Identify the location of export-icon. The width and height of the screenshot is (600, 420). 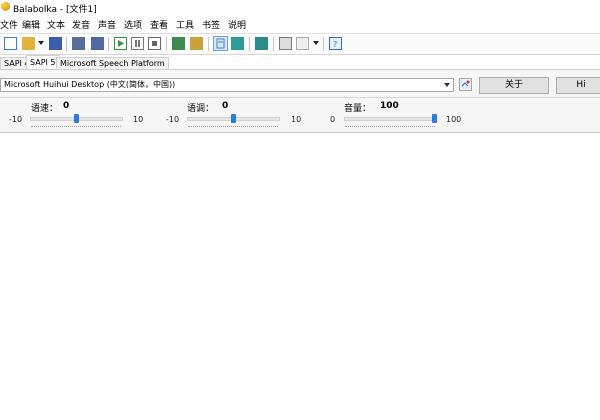
(285, 43).